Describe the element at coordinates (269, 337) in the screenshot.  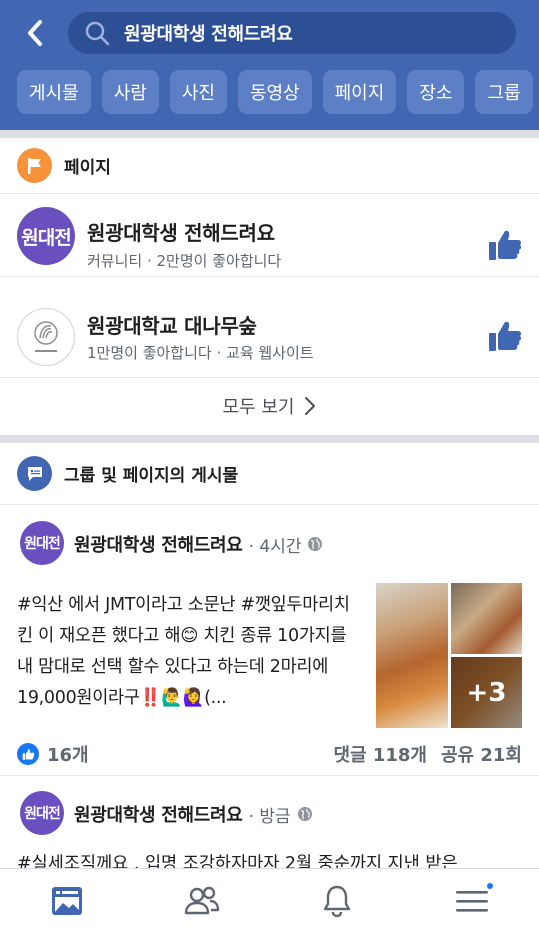
I see `page-result-row: 원광대학교 대나무숲 1만명이 좋아합니다 · 교육 웹사이트` at that location.